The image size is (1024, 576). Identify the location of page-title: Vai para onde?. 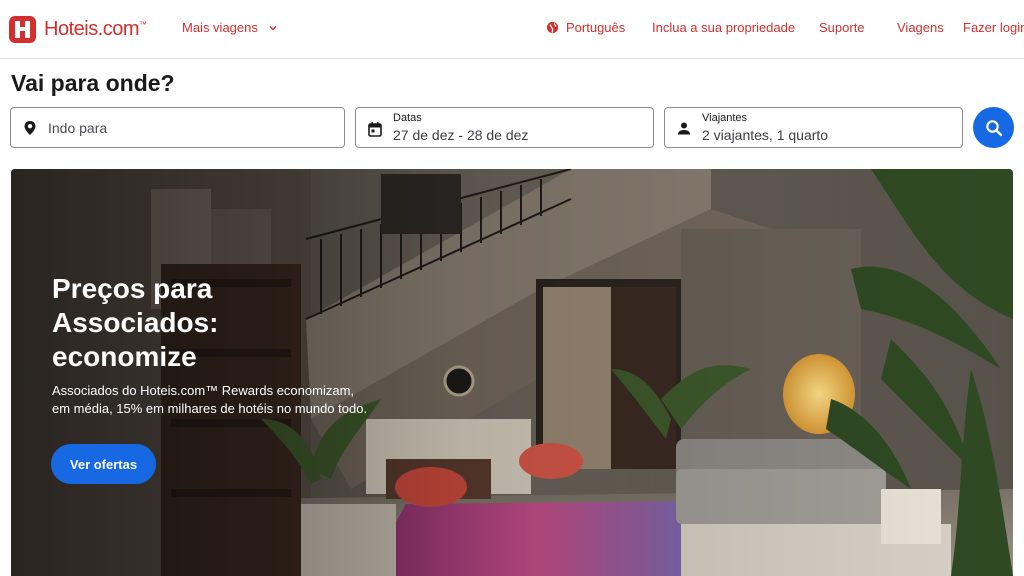
(93, 83).